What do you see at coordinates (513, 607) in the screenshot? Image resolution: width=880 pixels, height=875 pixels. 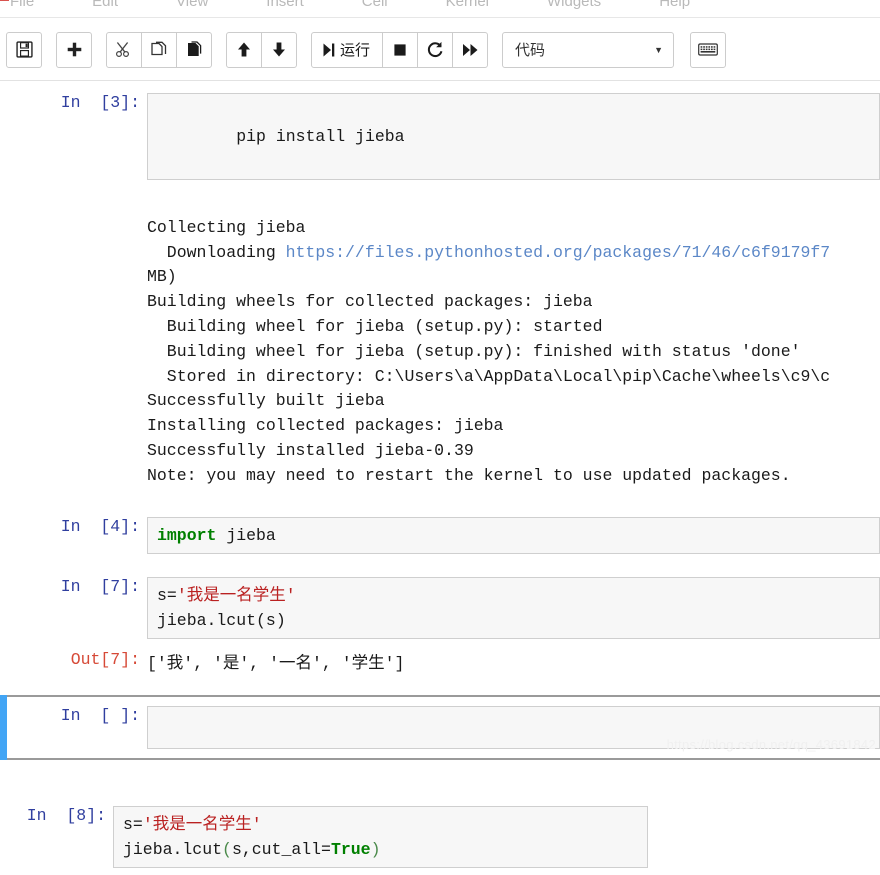 I see `code-editor-7: s='我是一名学生' jieba.lcut(s)` at bounding box center [513, 607].